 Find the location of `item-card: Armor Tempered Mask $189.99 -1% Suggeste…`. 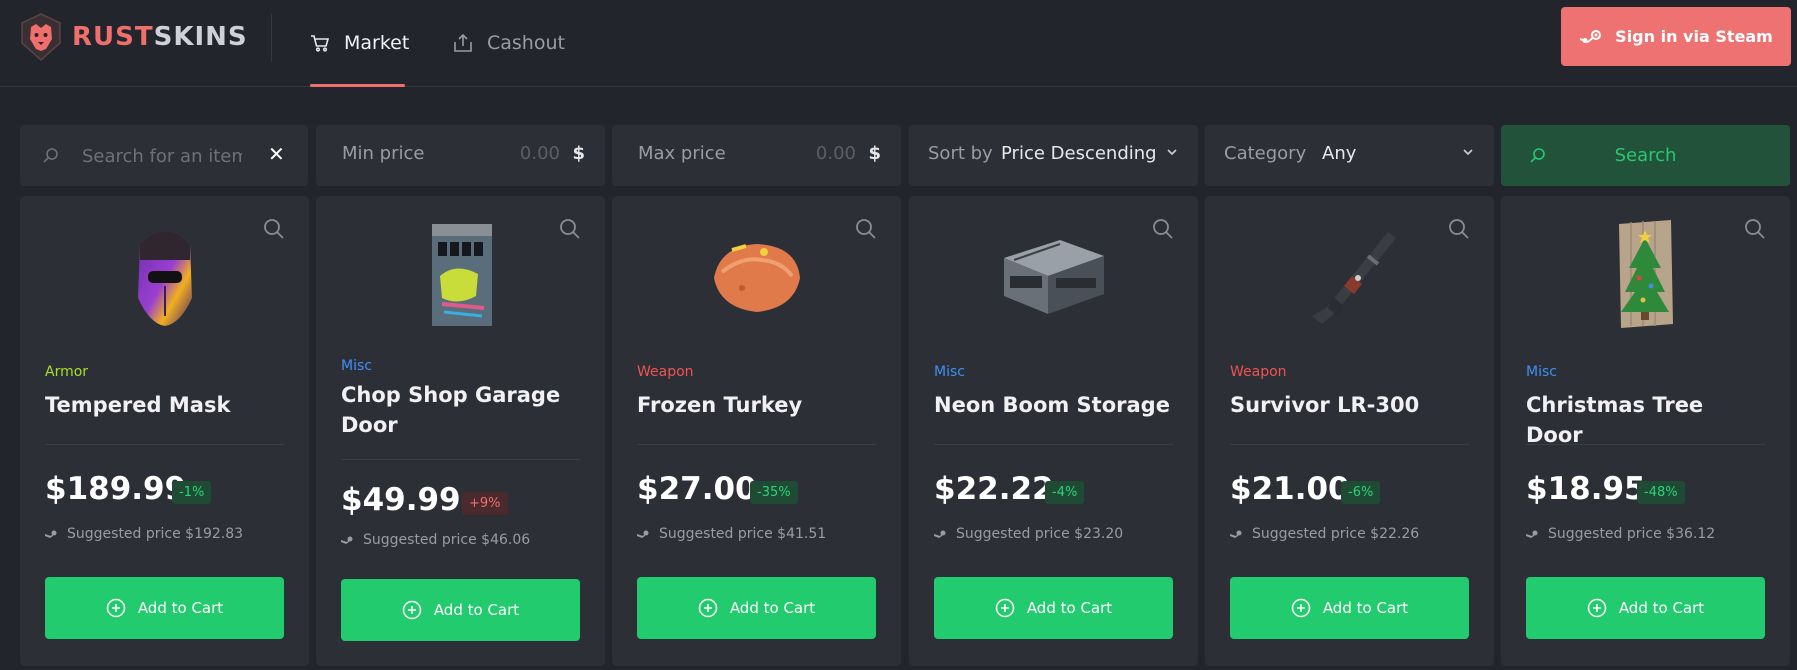

item-card: Armor Tempered Mask $189.99 -1% Suggeste… is located at coordinates (164, 431).